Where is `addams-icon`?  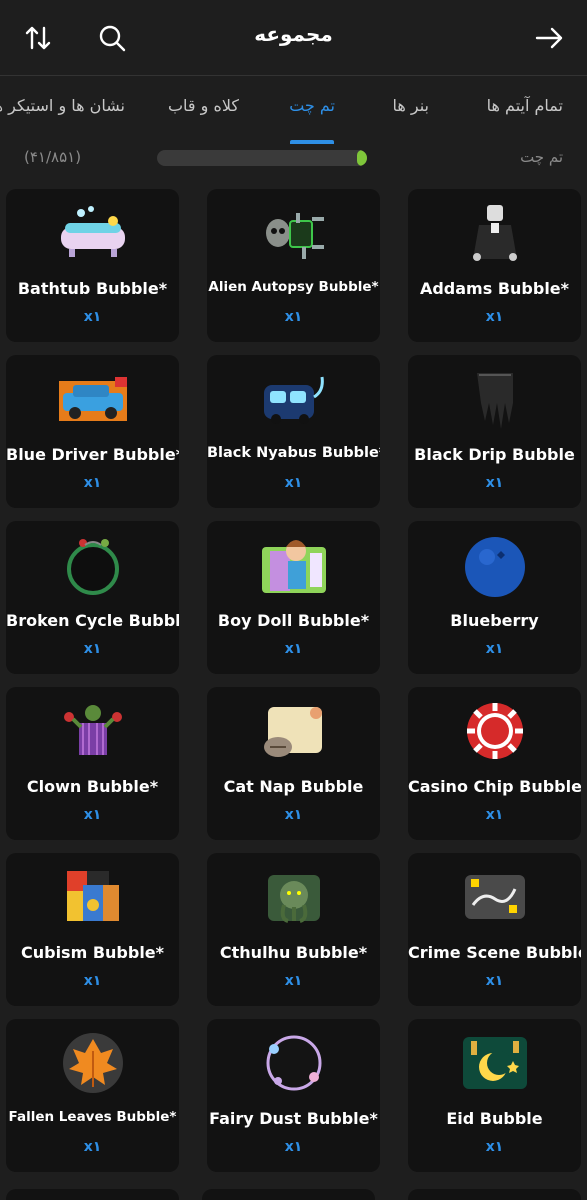 addams-icon is located at coordinates (495, 233).